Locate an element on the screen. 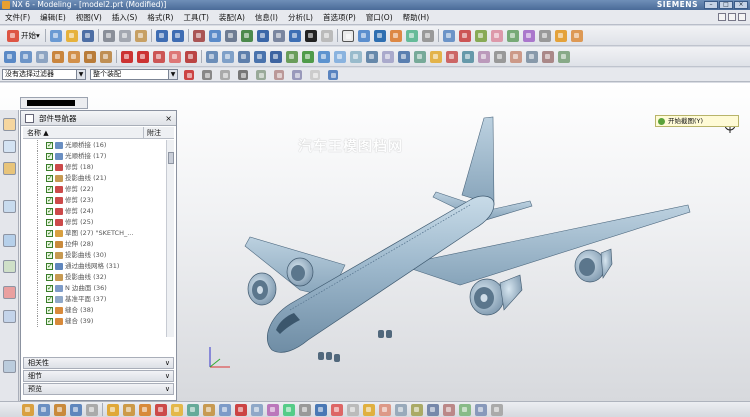  tree-row: 投影曲线 (21) is located at coordinates (94, 178).